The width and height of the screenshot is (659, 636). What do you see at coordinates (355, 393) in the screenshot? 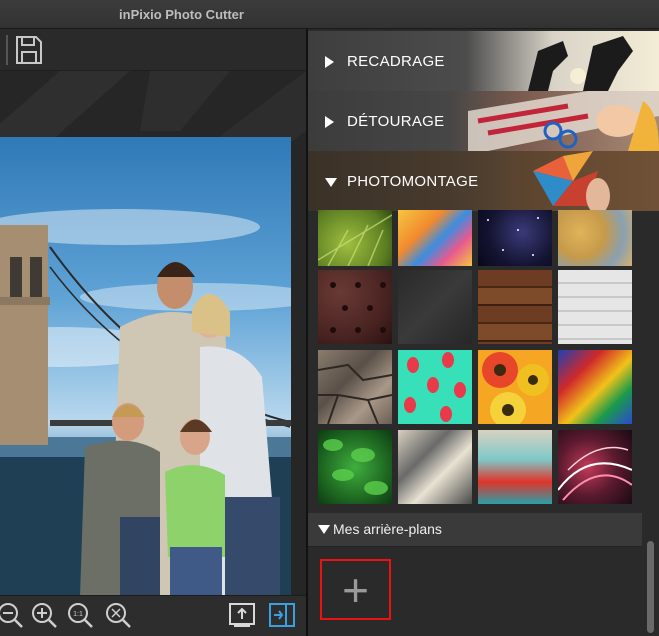
I see `stone-texture-image` at bounding box center [355, 393].